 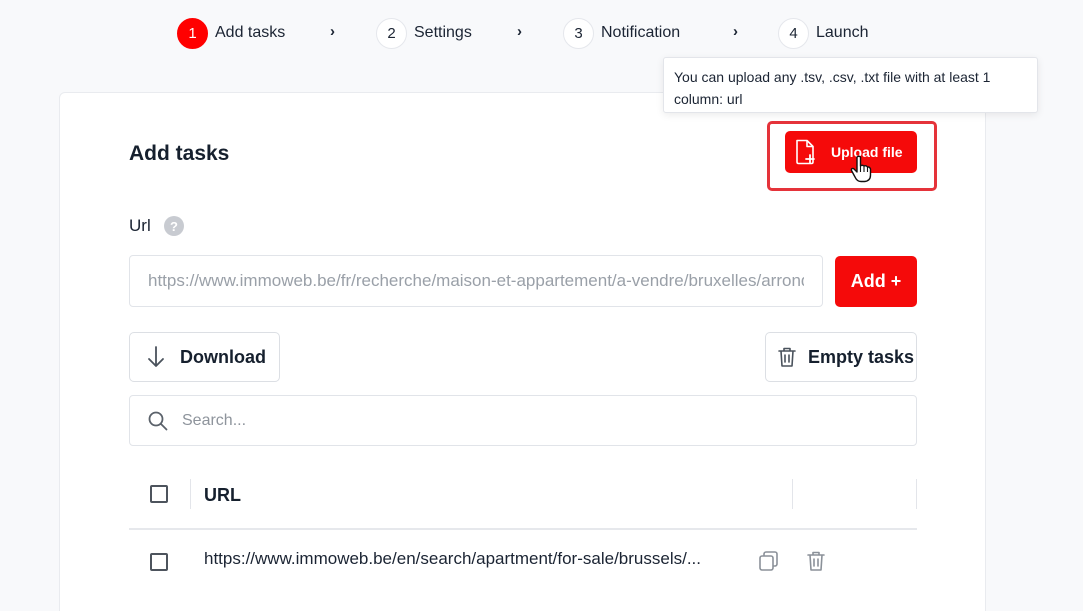 I want to click on step-label: Notification, so click(x=641, y=32).